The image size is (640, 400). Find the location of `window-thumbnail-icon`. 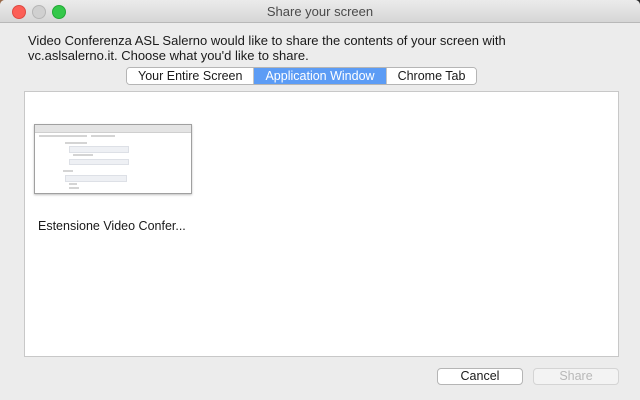

window-thumbnail-icon is located at coordinates (113, 159).